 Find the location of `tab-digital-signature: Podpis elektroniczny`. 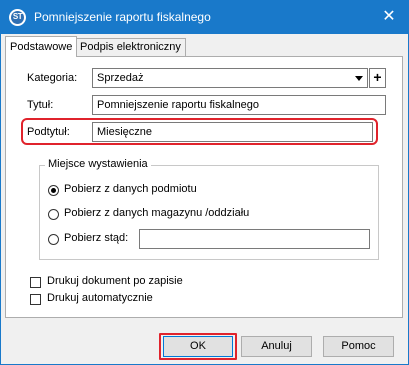

tab-digital-signature: Podpis elektroniczny is located at coordinates (130, 47).